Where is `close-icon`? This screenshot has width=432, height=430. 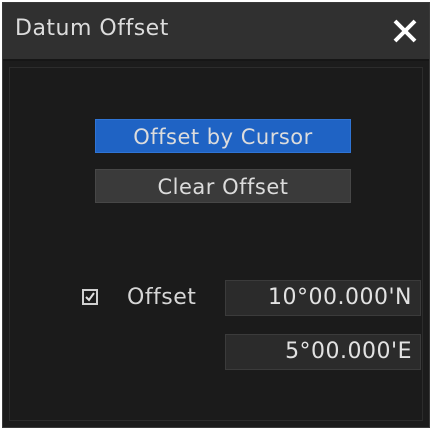
close-icon is located at coordinates (405, 31).